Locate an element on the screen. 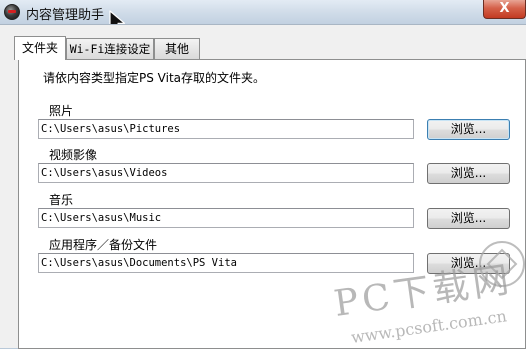 The width and height of the screenshot is (526, 349). videos-path-field: C:\Users\asus\Videos is located at coordinates (226, 173).